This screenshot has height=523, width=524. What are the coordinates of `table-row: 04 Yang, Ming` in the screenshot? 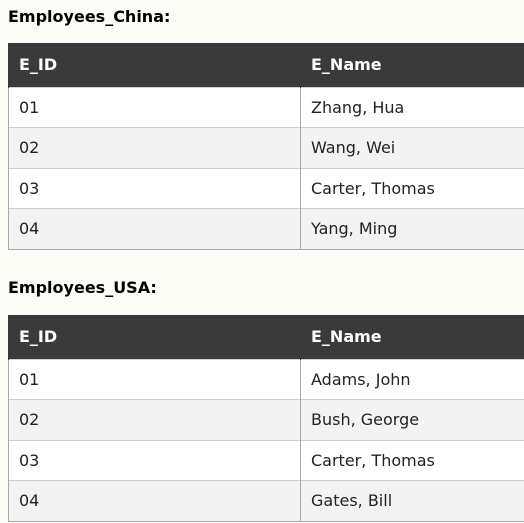 It's located at (266, 229).